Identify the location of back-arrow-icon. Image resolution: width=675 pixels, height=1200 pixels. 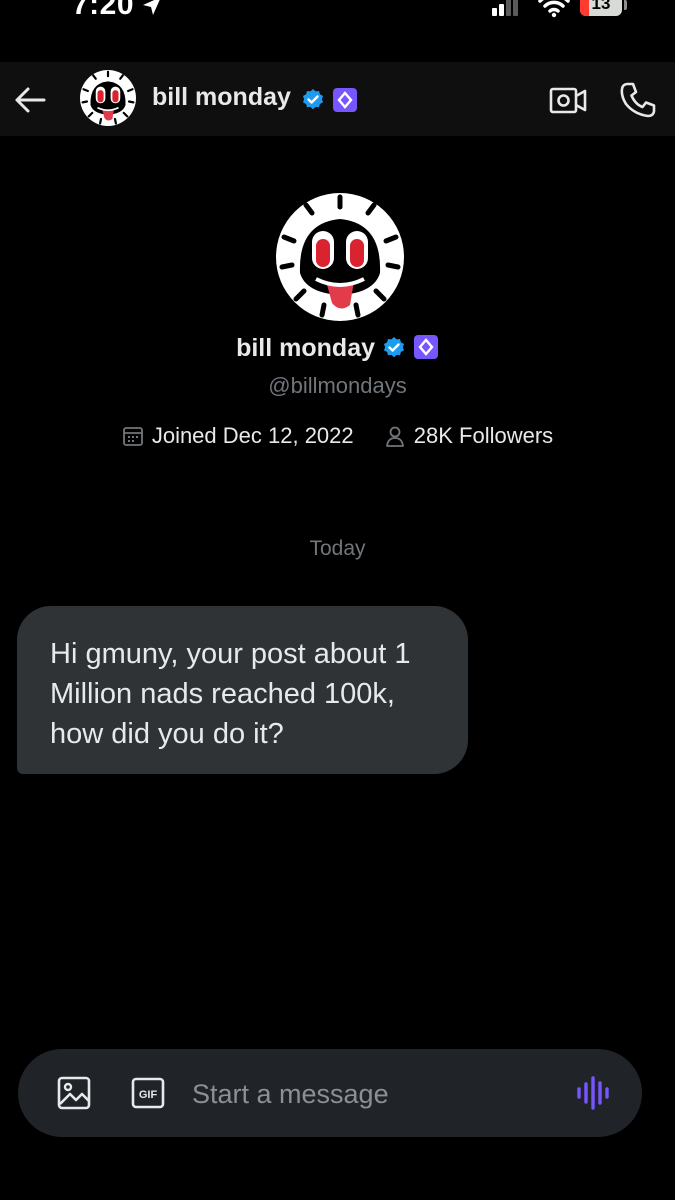
(30, 100).